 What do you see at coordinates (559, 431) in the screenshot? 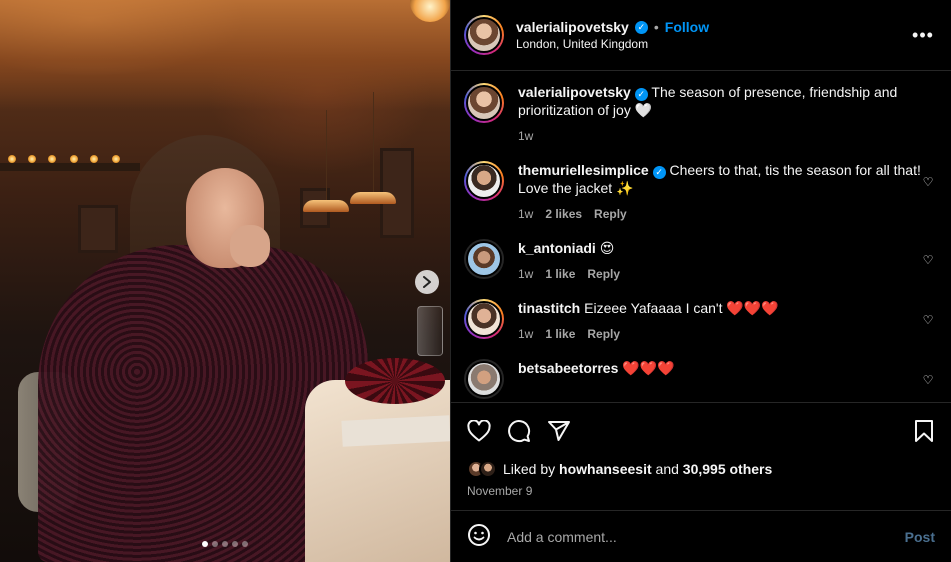
I see `send-icon` at bounding box center [559, 431].